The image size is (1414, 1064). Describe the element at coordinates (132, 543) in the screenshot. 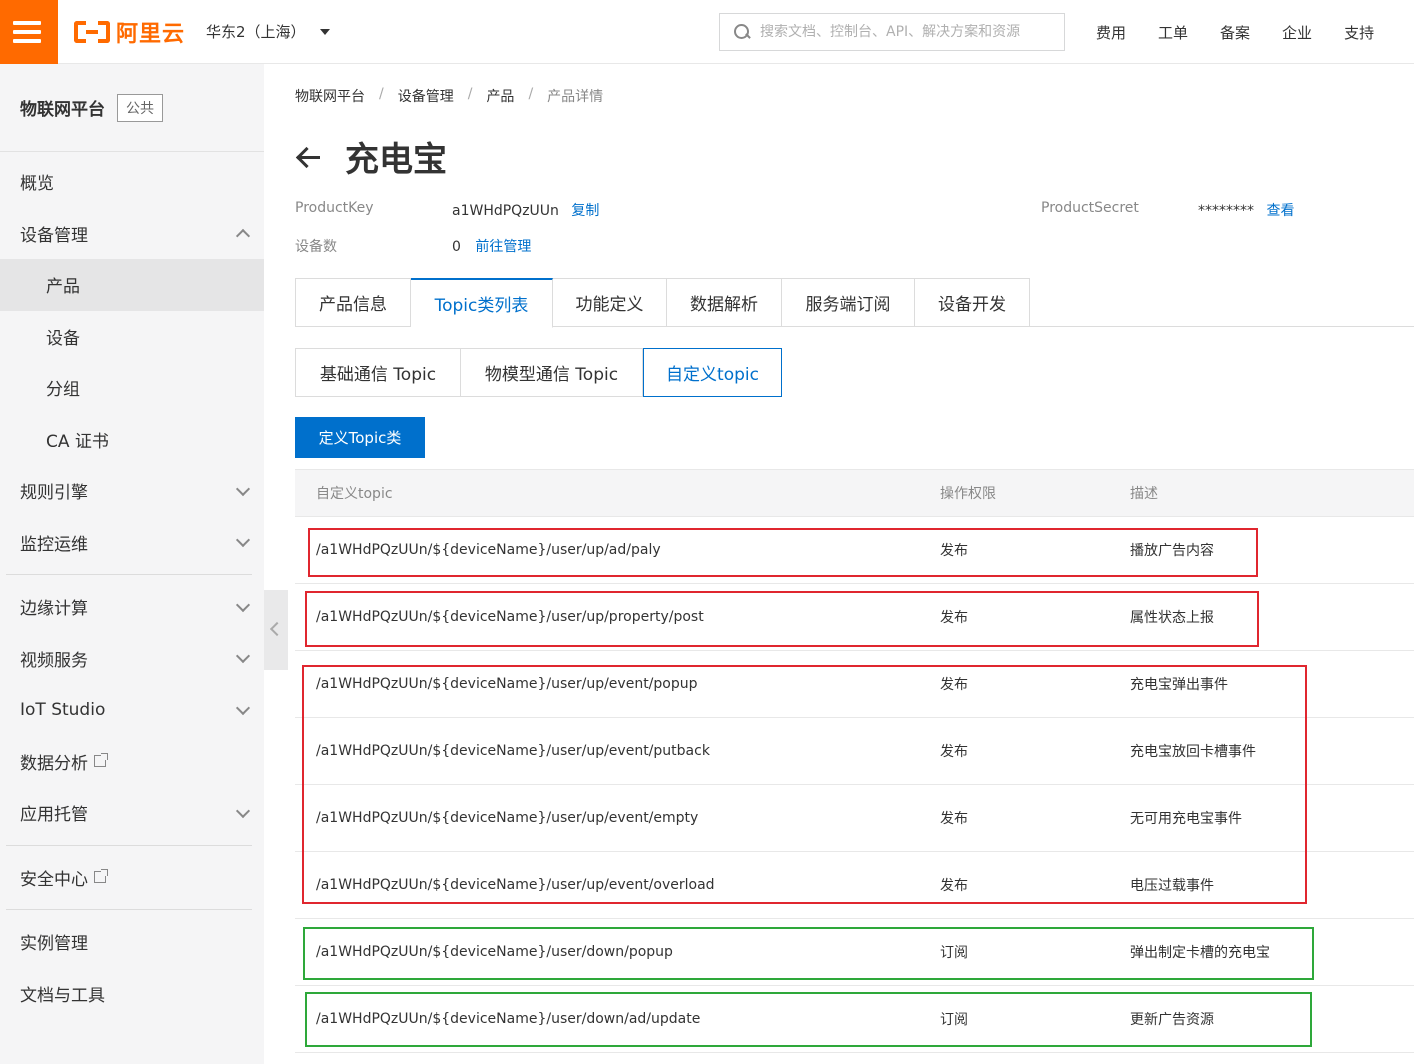

I see `sidebar-item-monitoring: 监控运维` at that location.